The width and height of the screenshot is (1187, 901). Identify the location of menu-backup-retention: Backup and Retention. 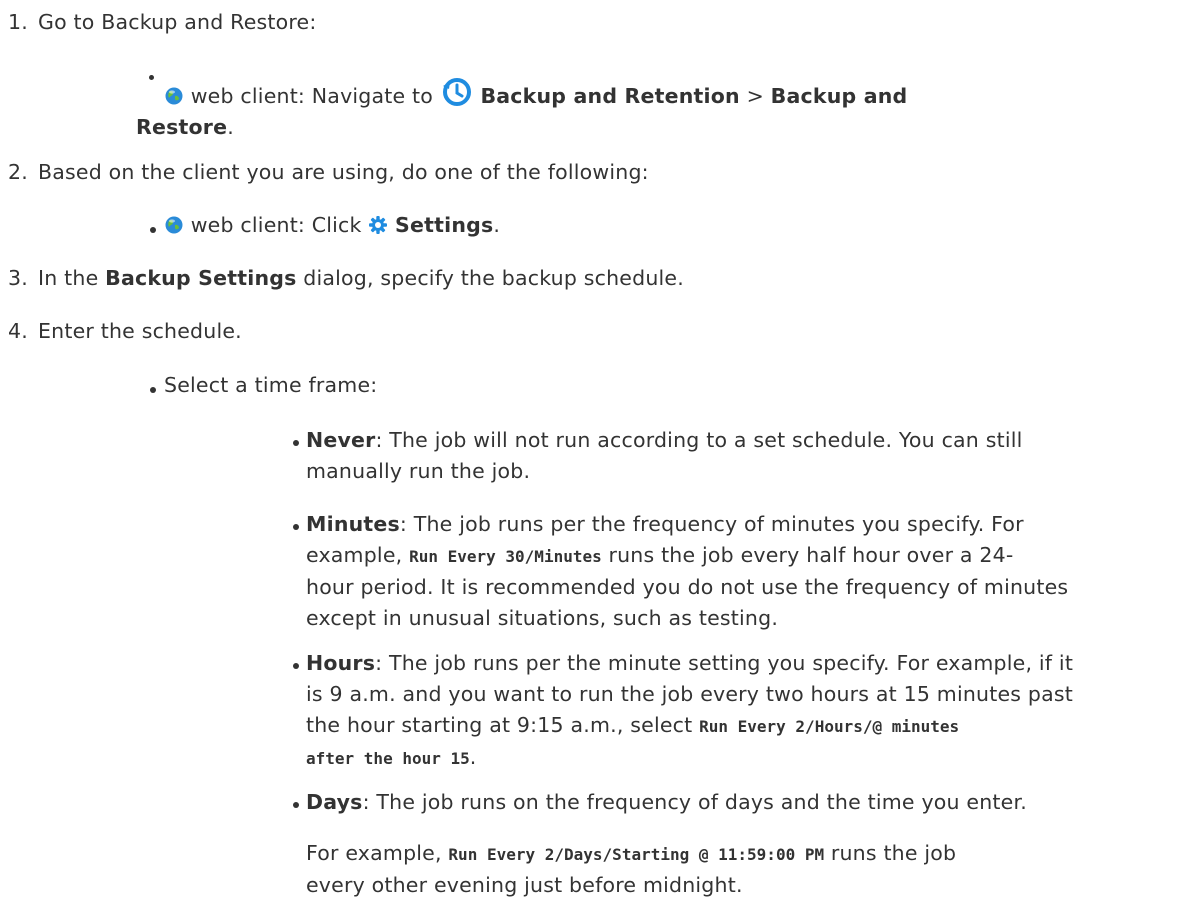
(610, 96).